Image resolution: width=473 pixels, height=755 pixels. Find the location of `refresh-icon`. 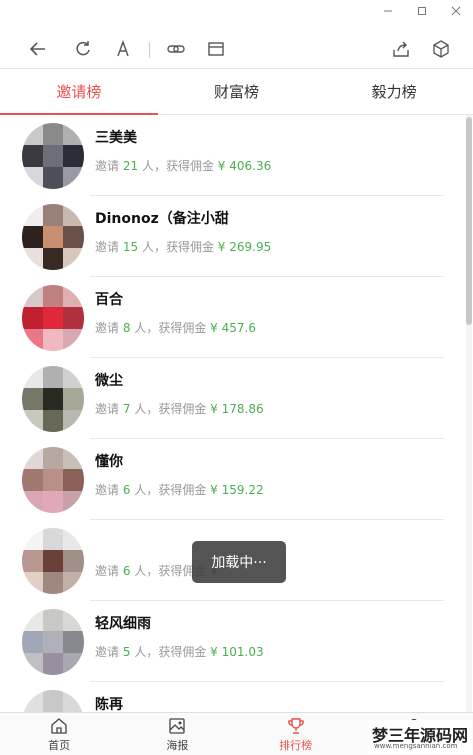

refresh-icon is located at coordinates (83, 49).